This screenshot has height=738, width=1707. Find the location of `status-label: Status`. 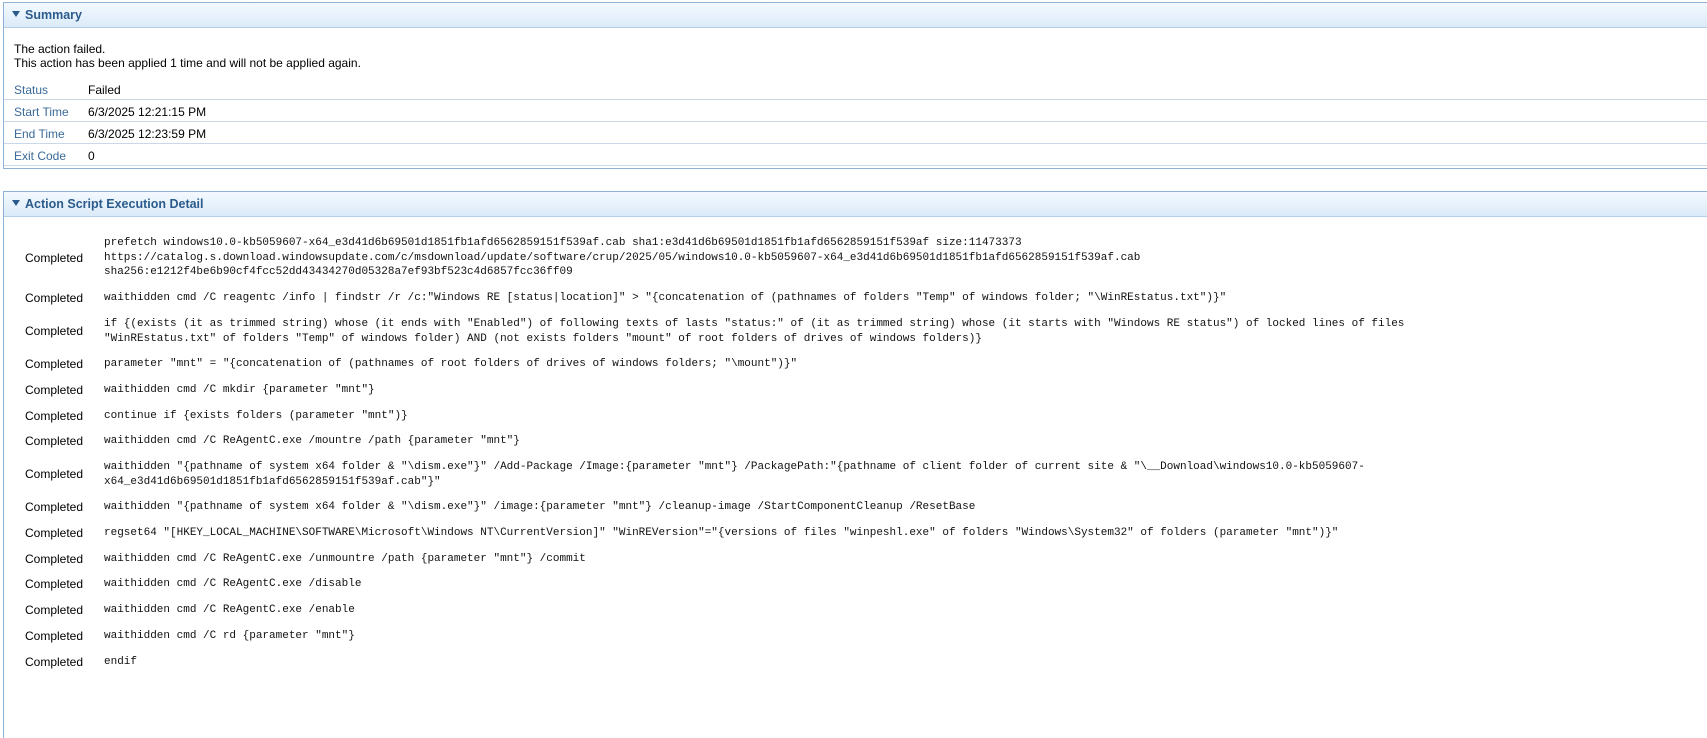

status-label: Status is located at coordinates (31, 90).